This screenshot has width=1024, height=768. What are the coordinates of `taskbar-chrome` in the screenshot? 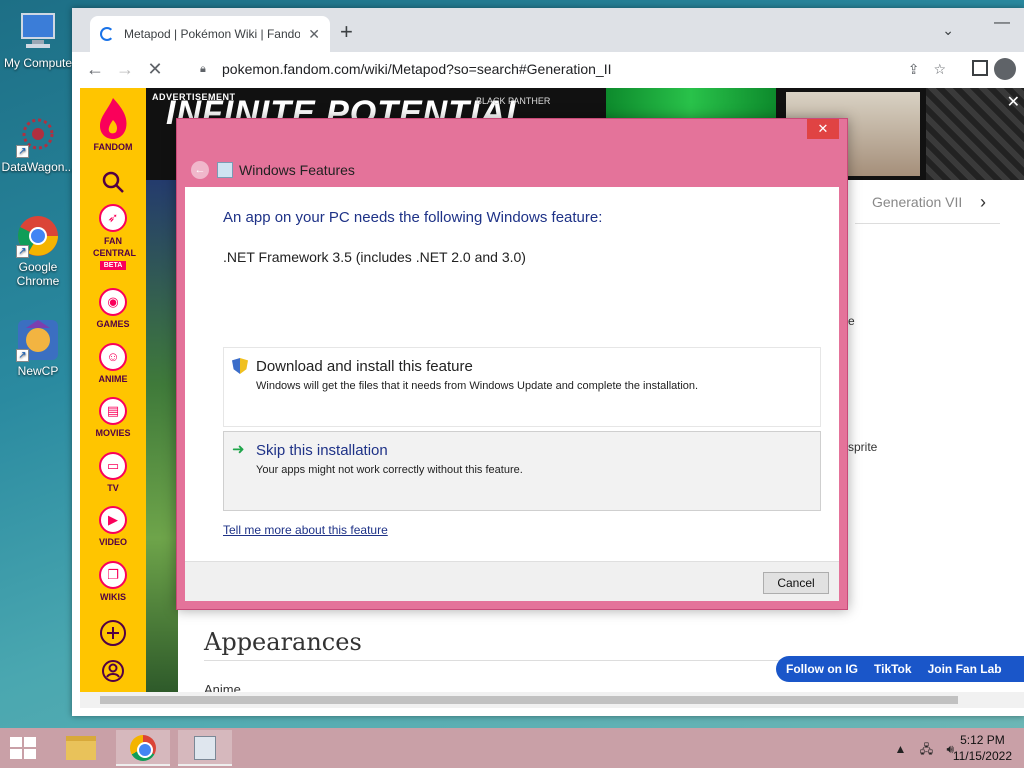 It's located at (143, 748).